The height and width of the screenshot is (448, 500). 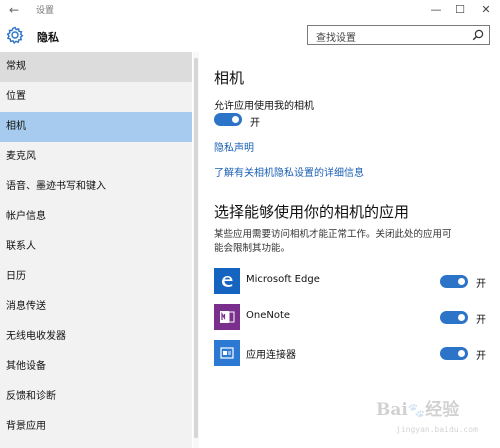 What do you see at coordinates (96, 187) in the screenshot?
I see `sidebar-item-speech: 语音、墨迹书写和键入` at bounding box center [96, 187].